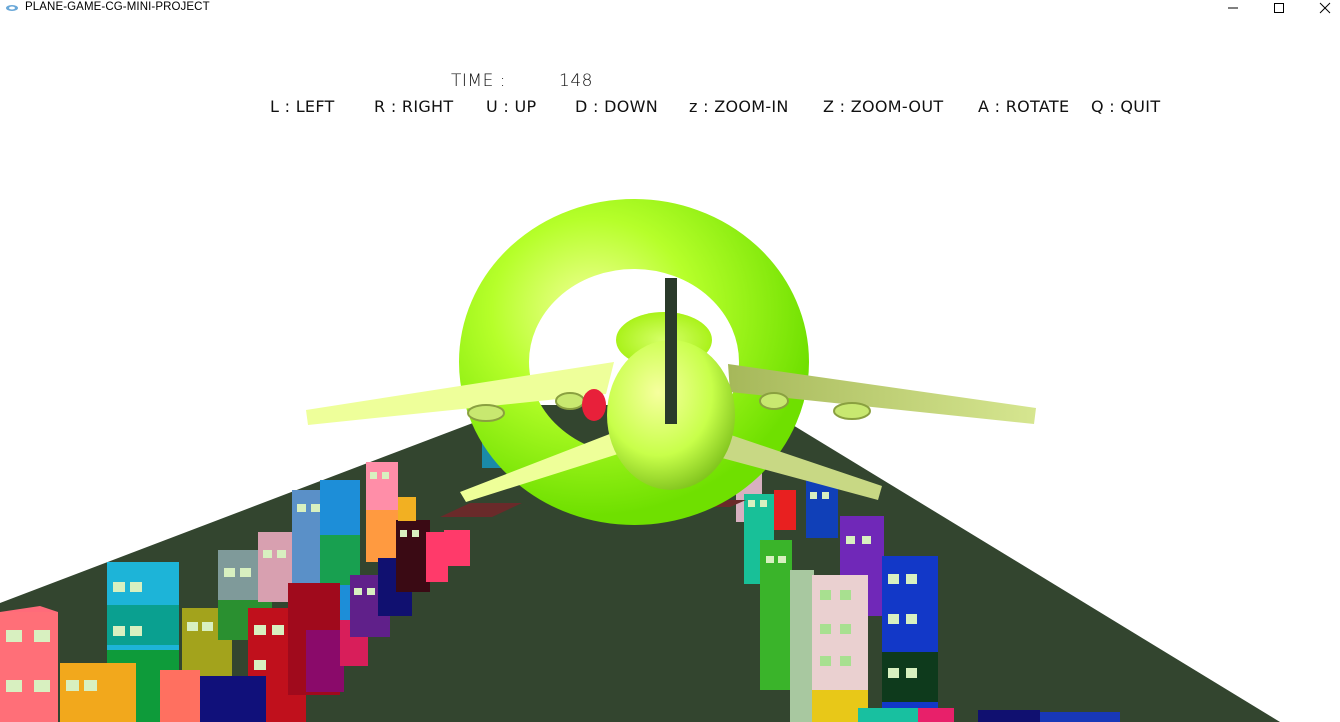 The width and height of the screenshot is (1340, 722). Describe the element at coordinates (511, 106) in the screenshot. I see `control-up: U : UP` at that location.